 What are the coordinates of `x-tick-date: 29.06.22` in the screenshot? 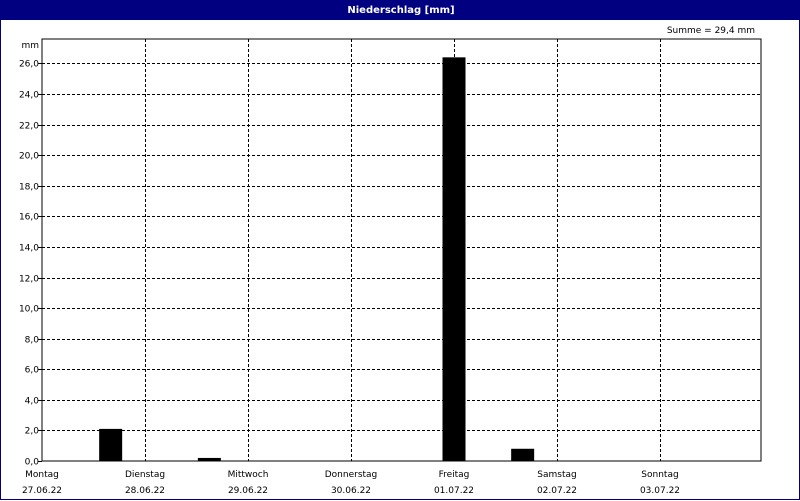 It's located at (248, 491).